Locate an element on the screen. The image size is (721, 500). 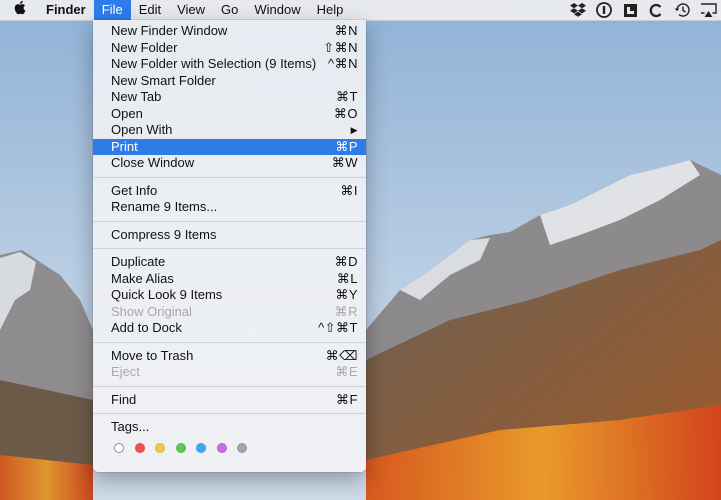
menu-item-get-info: Get Info ⌘I is located at coordinates (229, 191).